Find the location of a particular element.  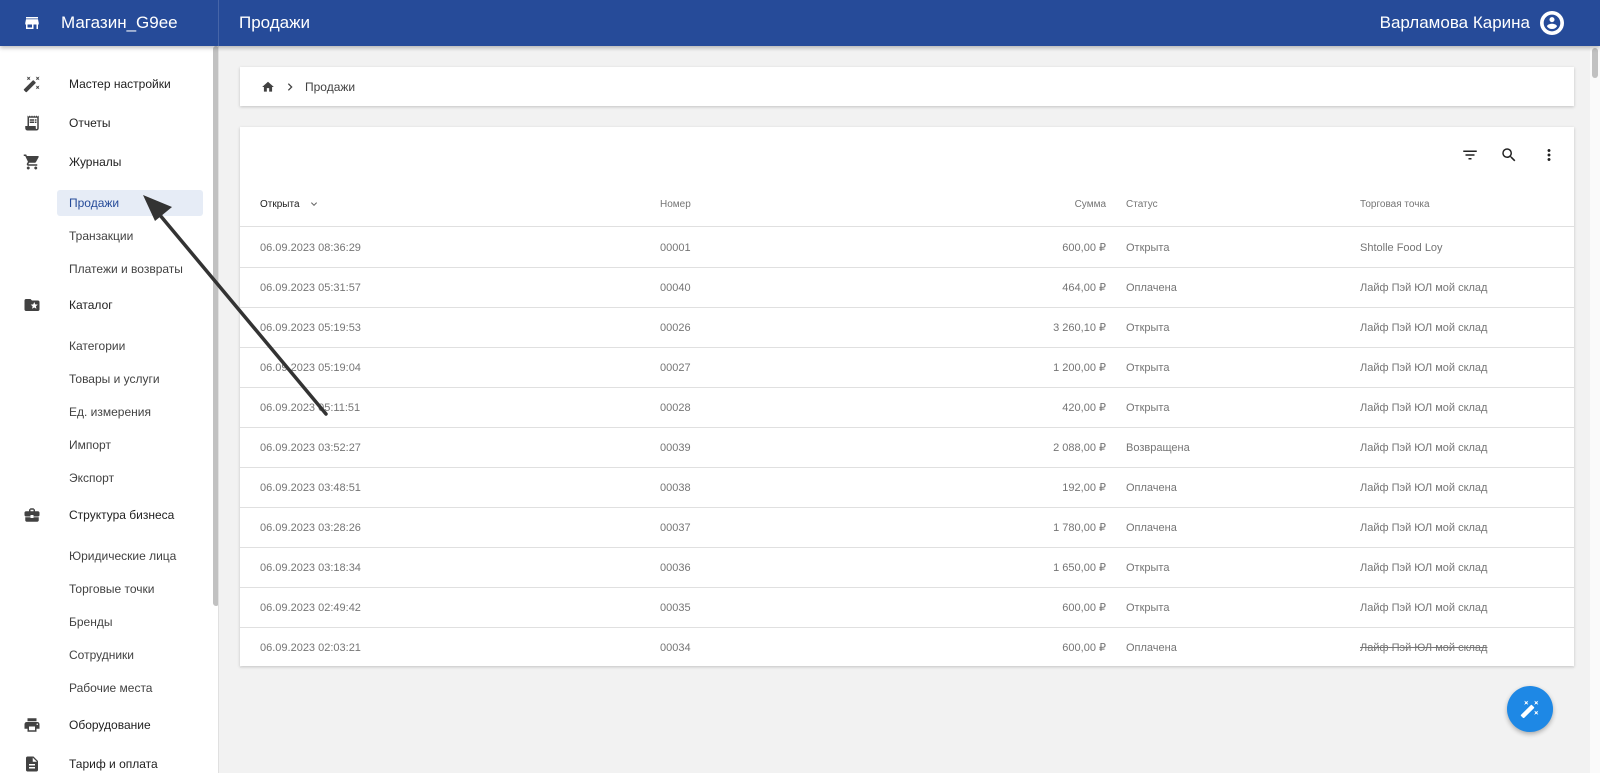

column-header-status: Статус is located at coordinates (1142, 205).